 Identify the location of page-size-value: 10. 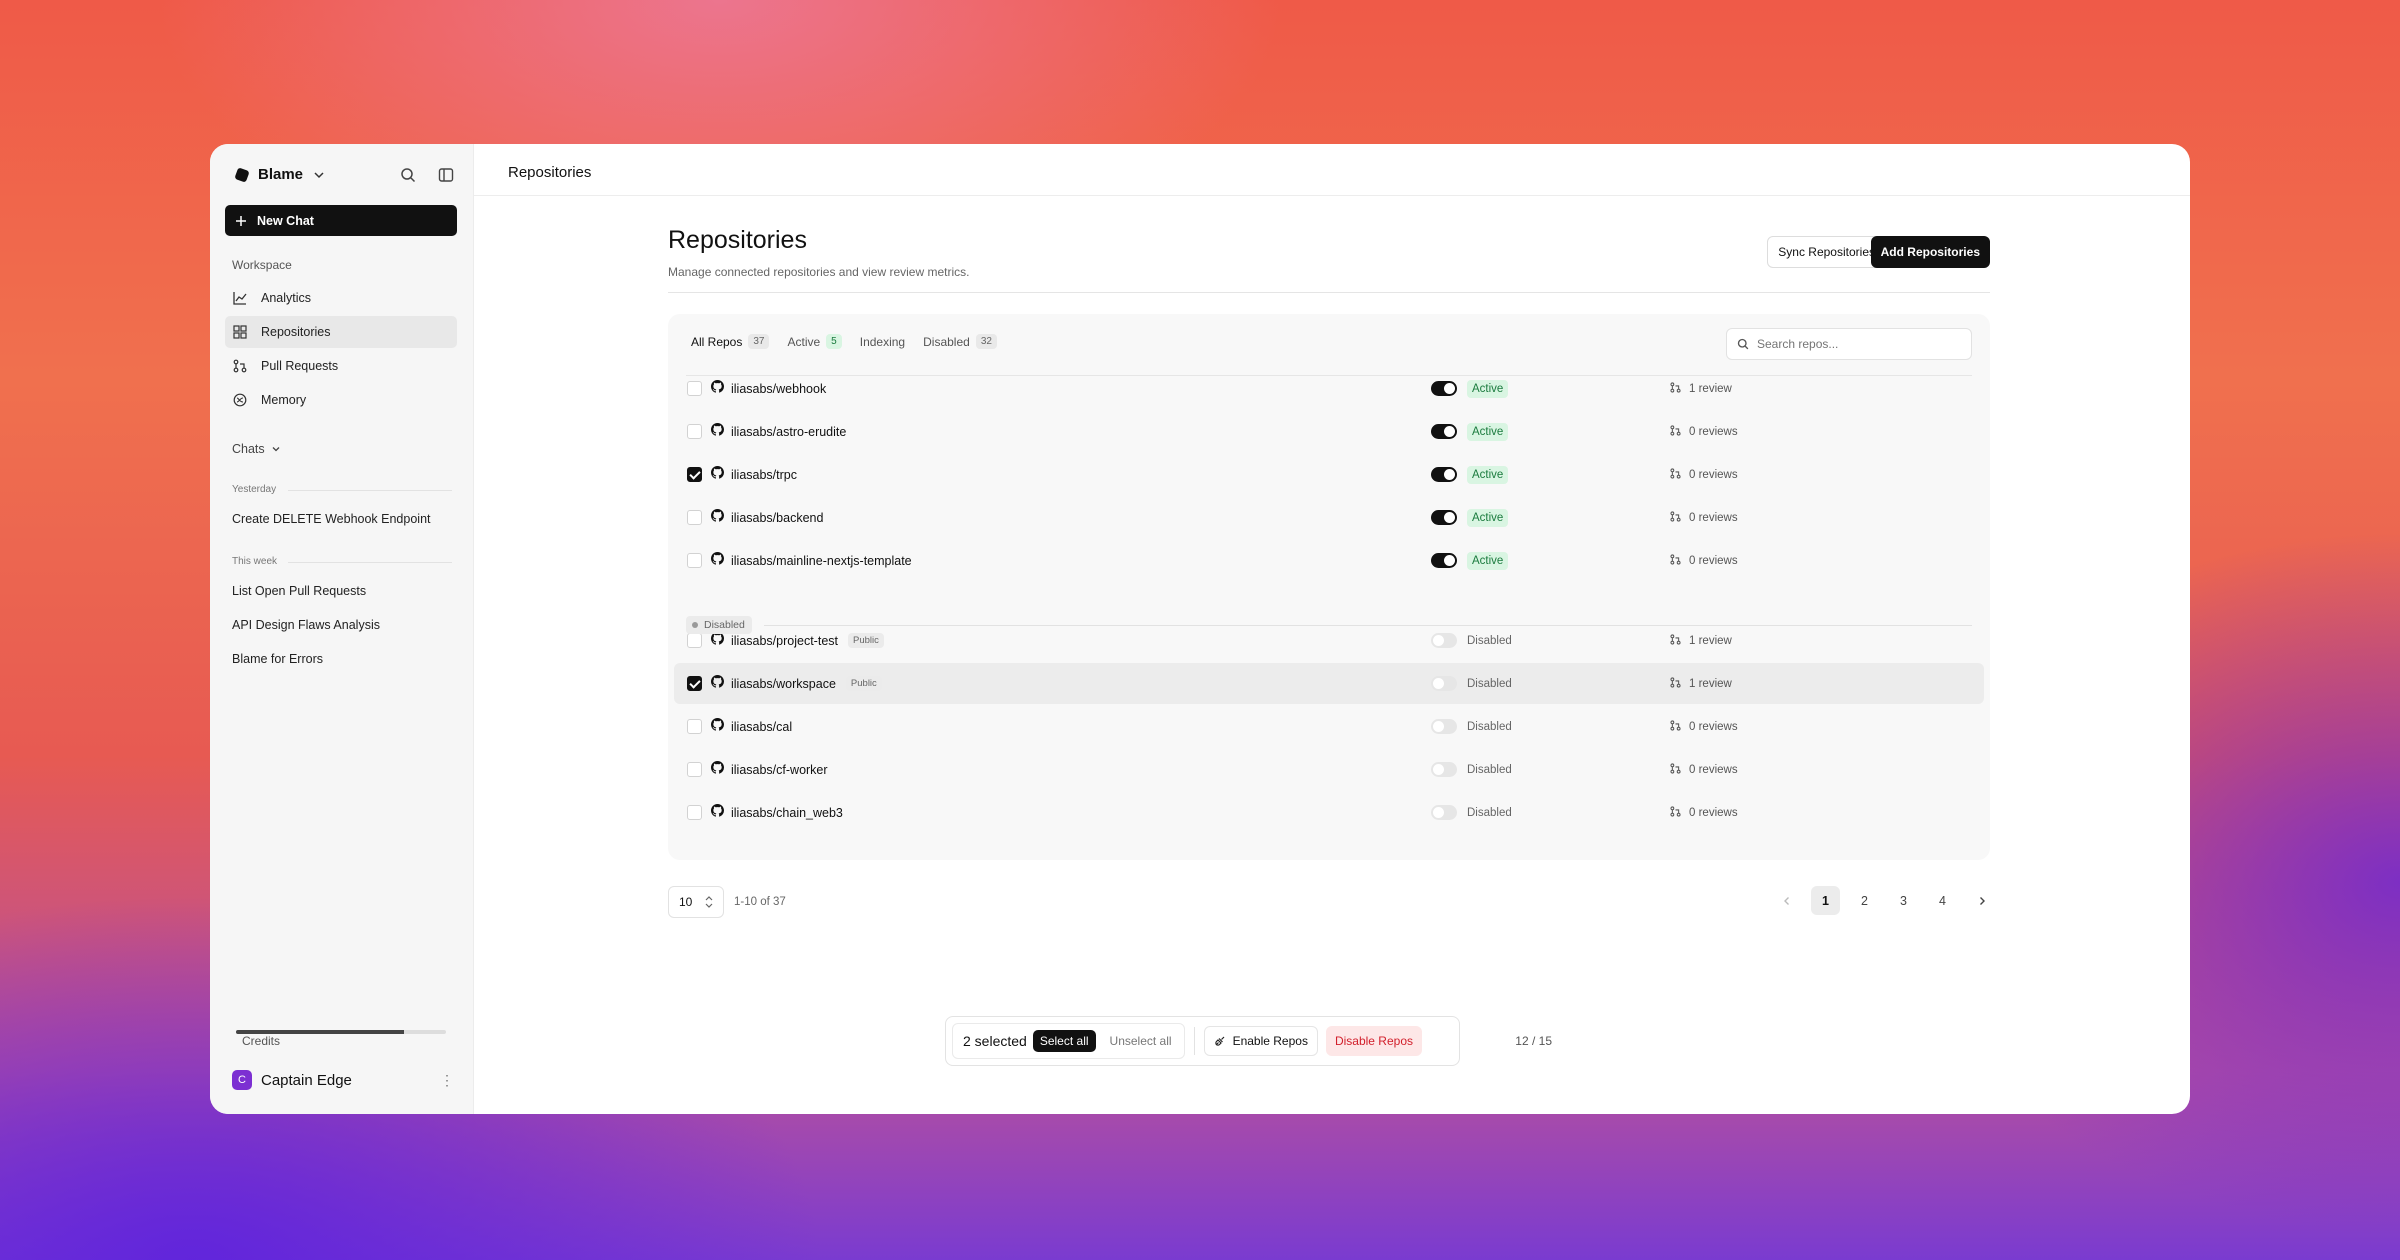
(686, 902).